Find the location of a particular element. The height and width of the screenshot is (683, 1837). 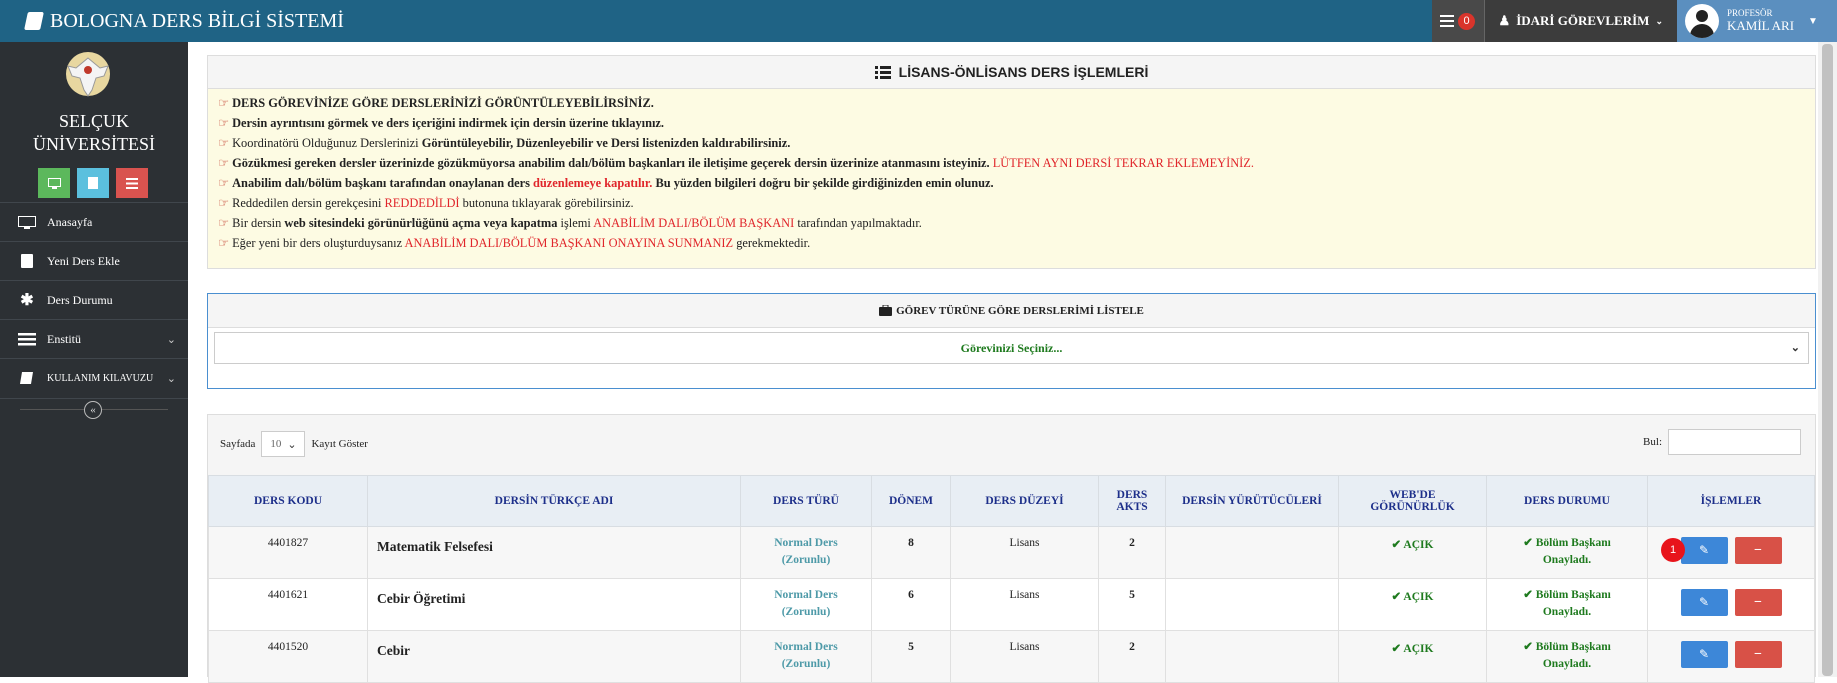

course-code: 4401520 is located at coordinates (288, 656).